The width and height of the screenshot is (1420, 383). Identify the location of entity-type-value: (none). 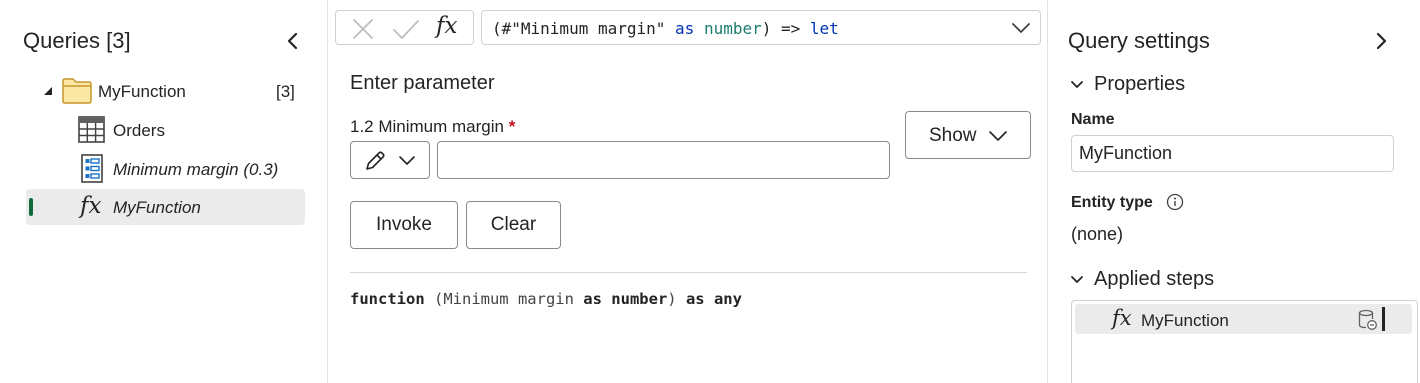
(1097, 234).